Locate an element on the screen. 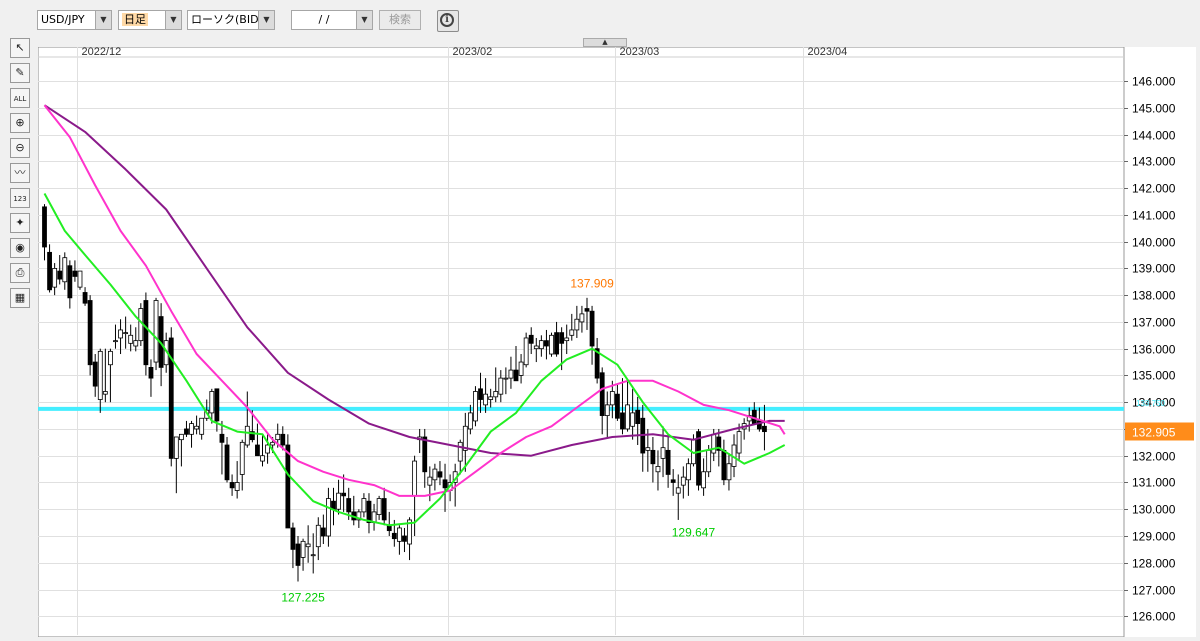 The image size is (1200, 641). y-tick-label: 140.000 is located at coordinates (1154, 243).